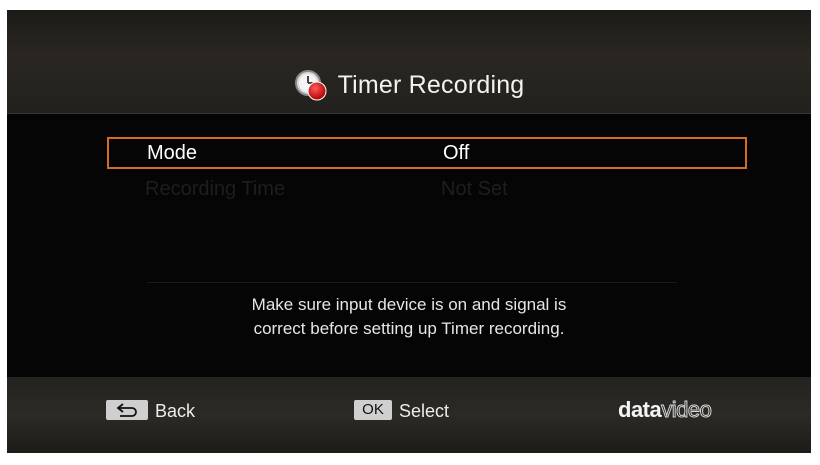  I want to click on recording-time-value: Not Set, so click(474, 188).